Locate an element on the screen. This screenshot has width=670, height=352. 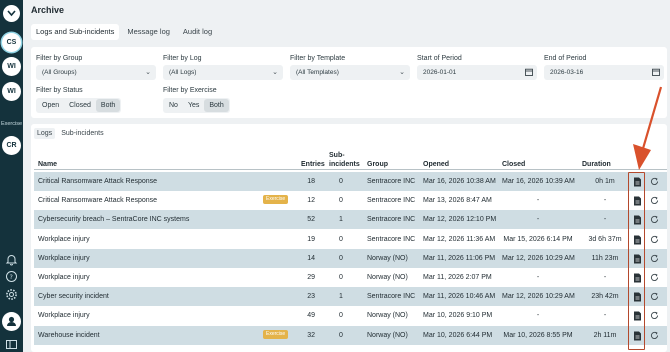
subtab-sub-incidents: Sub-incidents is located at coordinates (82, 133).